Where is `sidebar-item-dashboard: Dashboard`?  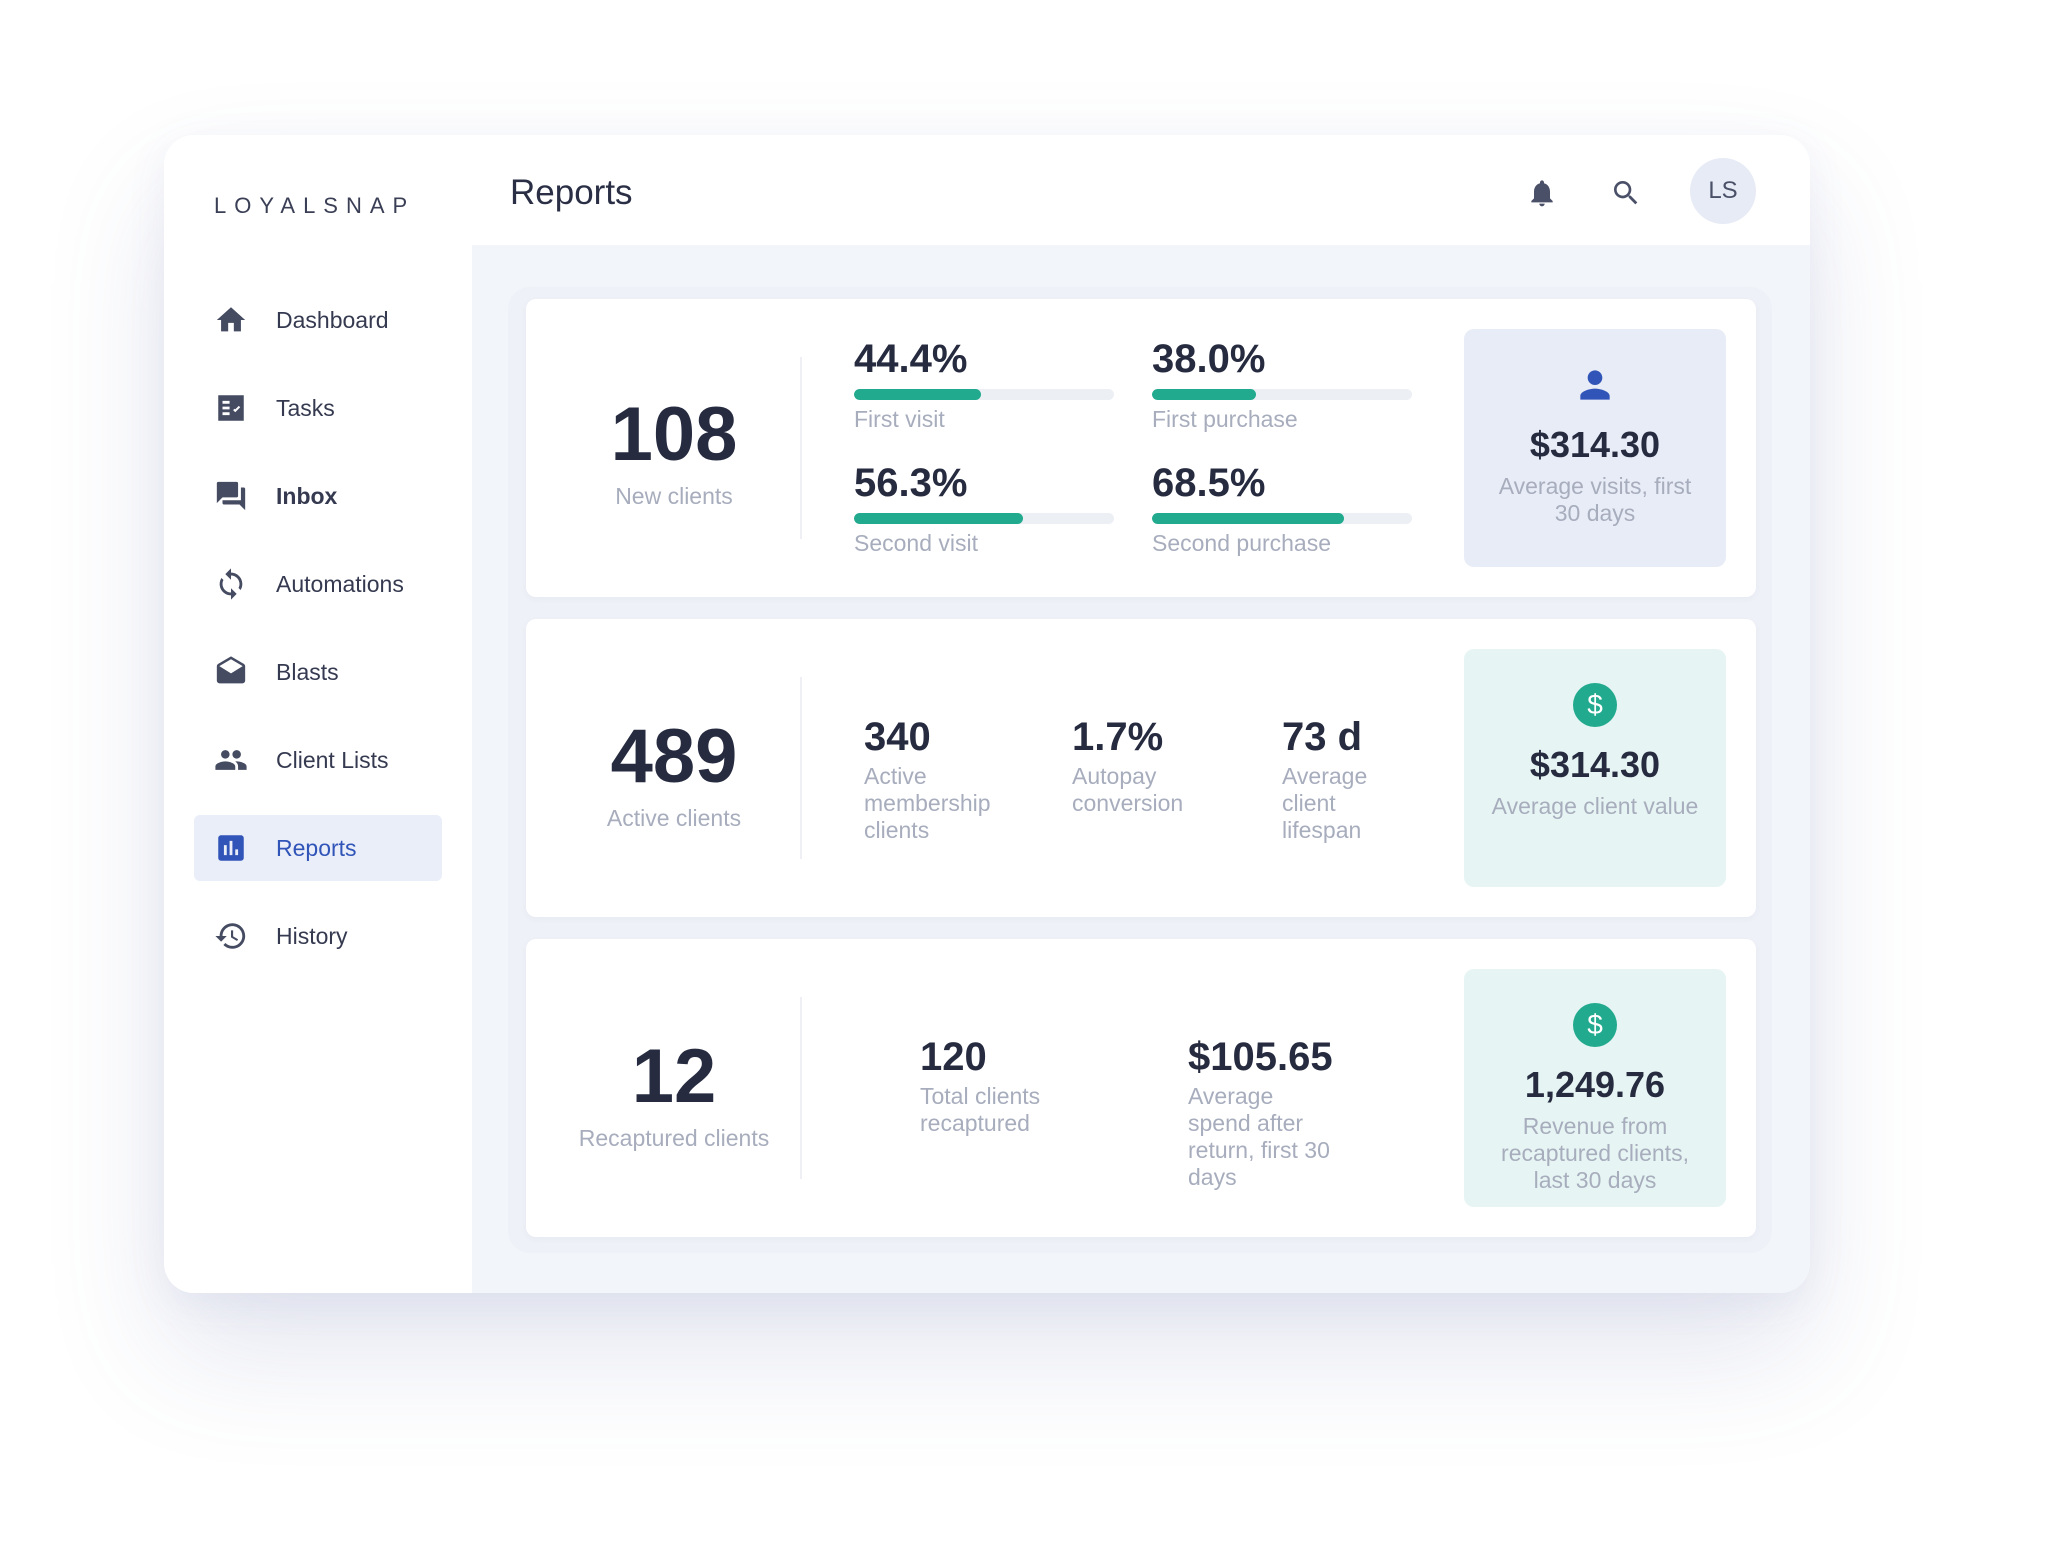 sidebar-item-dashboard: Dashboard is located at coordinates (318, 320).